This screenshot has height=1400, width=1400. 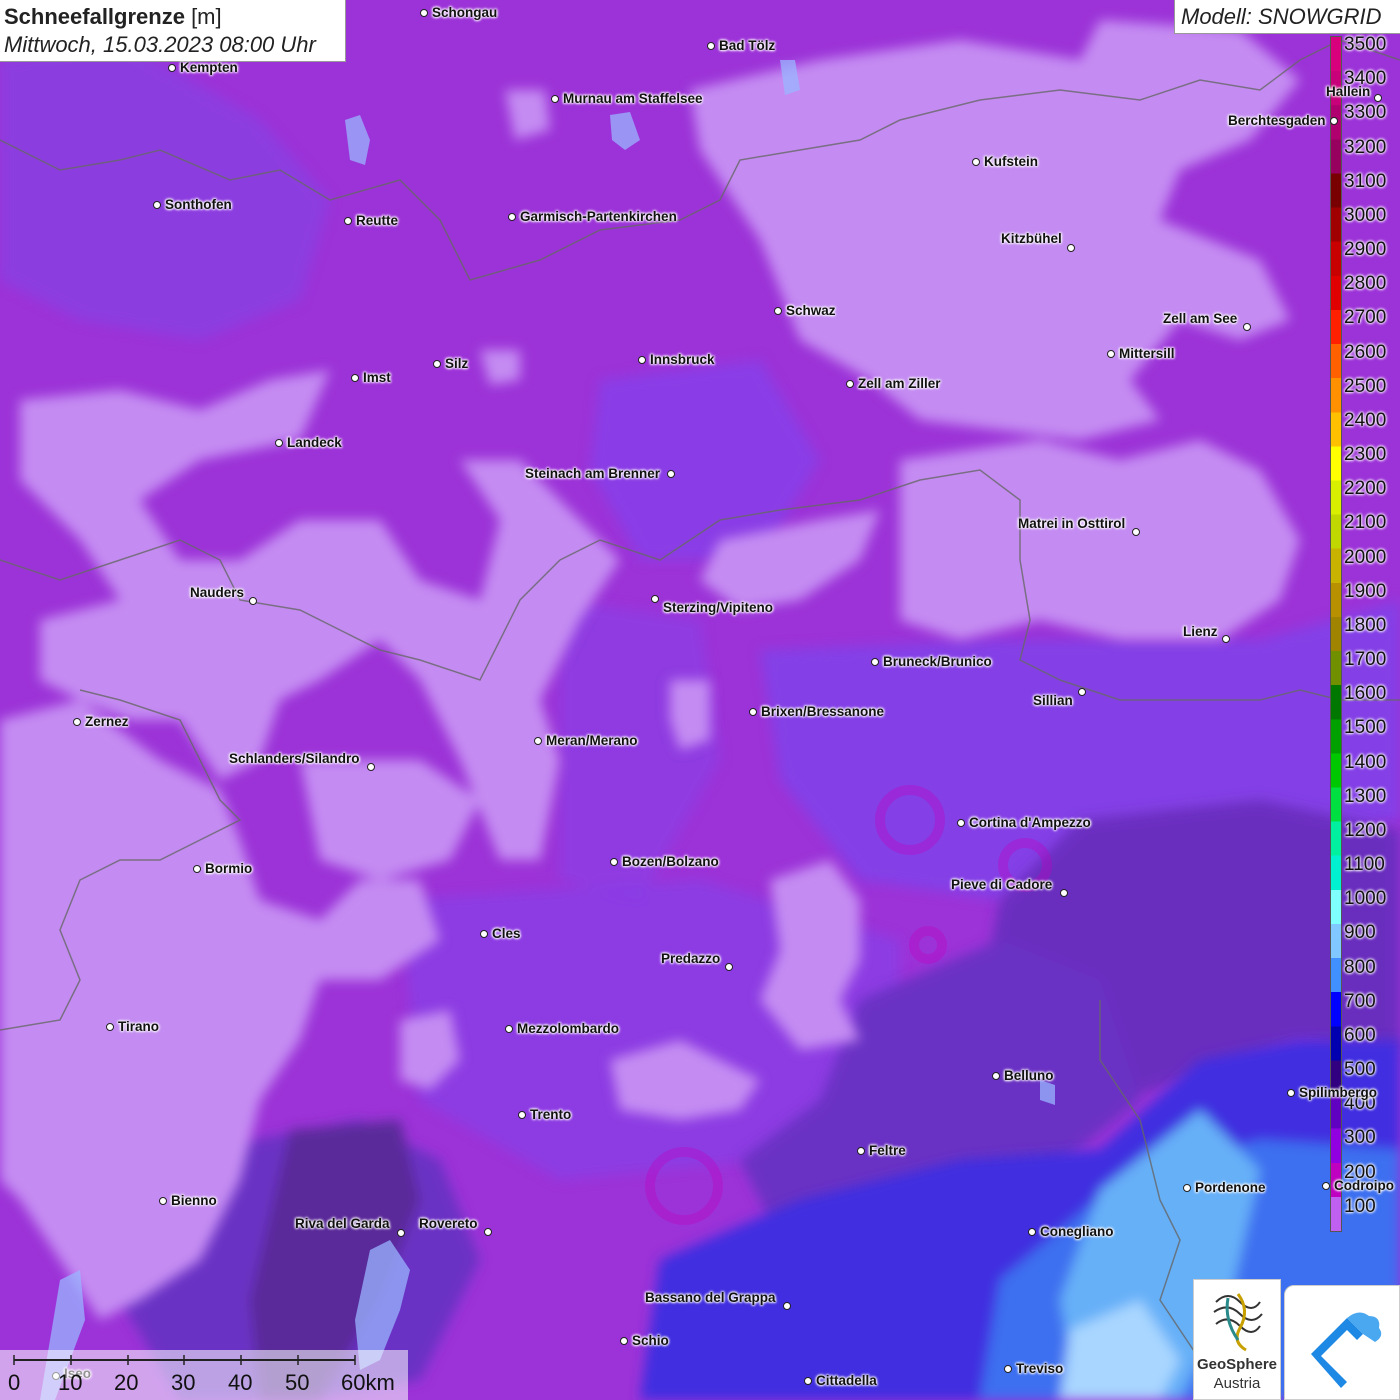 I want to click on legend-label: 1400, so click(x=1365, y=762).